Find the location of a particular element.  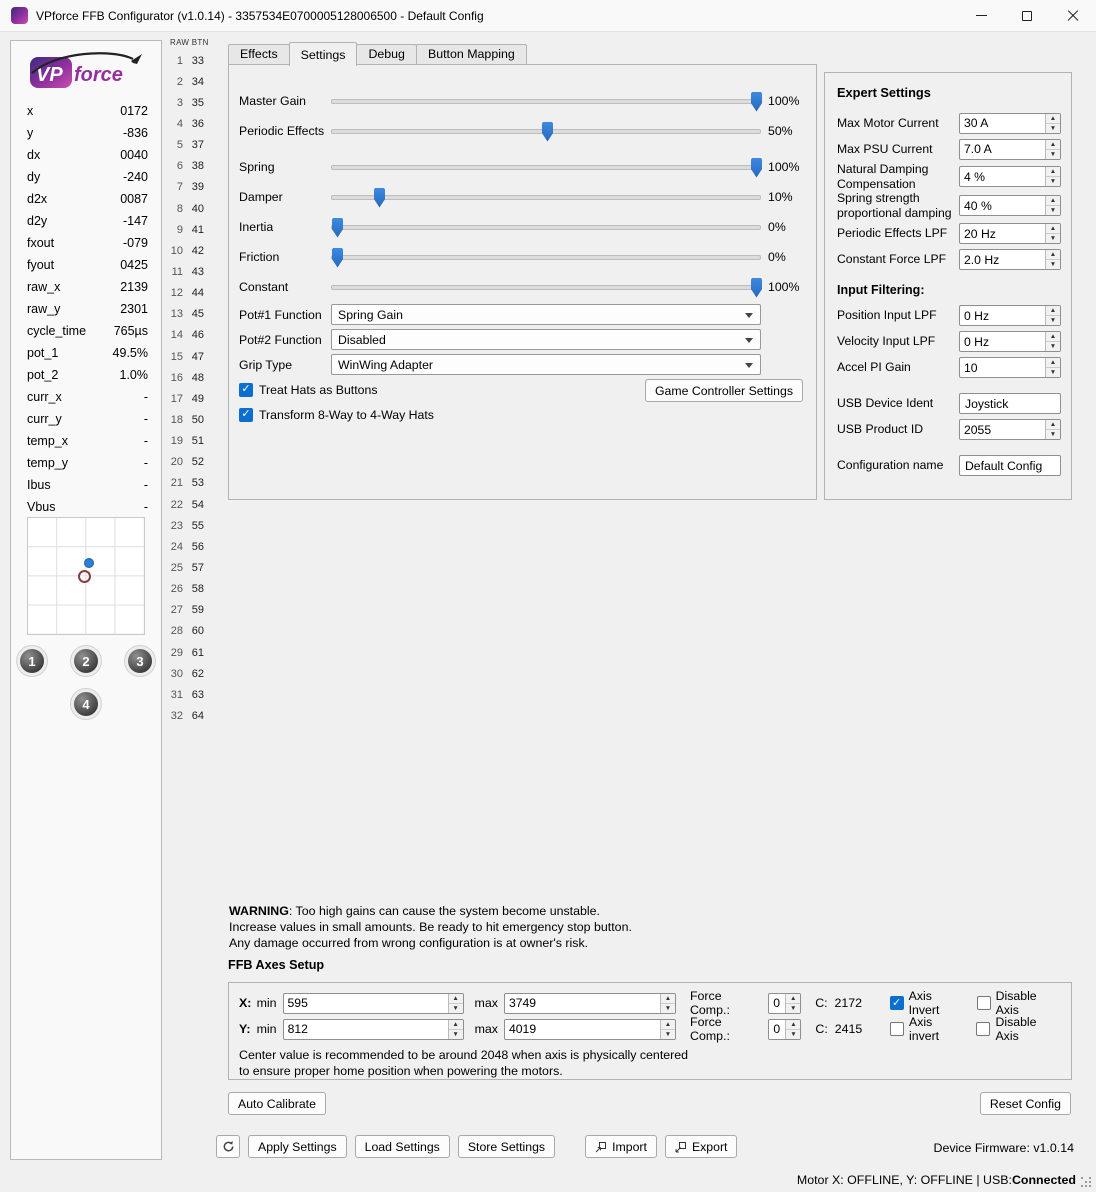

y-force-comp-spinbox: 0 ▲ ▼ is located at coordinates (785, 1029).